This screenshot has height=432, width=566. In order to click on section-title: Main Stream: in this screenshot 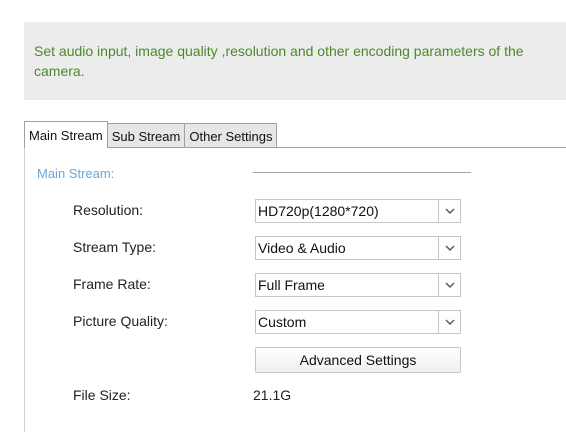, I will do `click(76, 173)`.